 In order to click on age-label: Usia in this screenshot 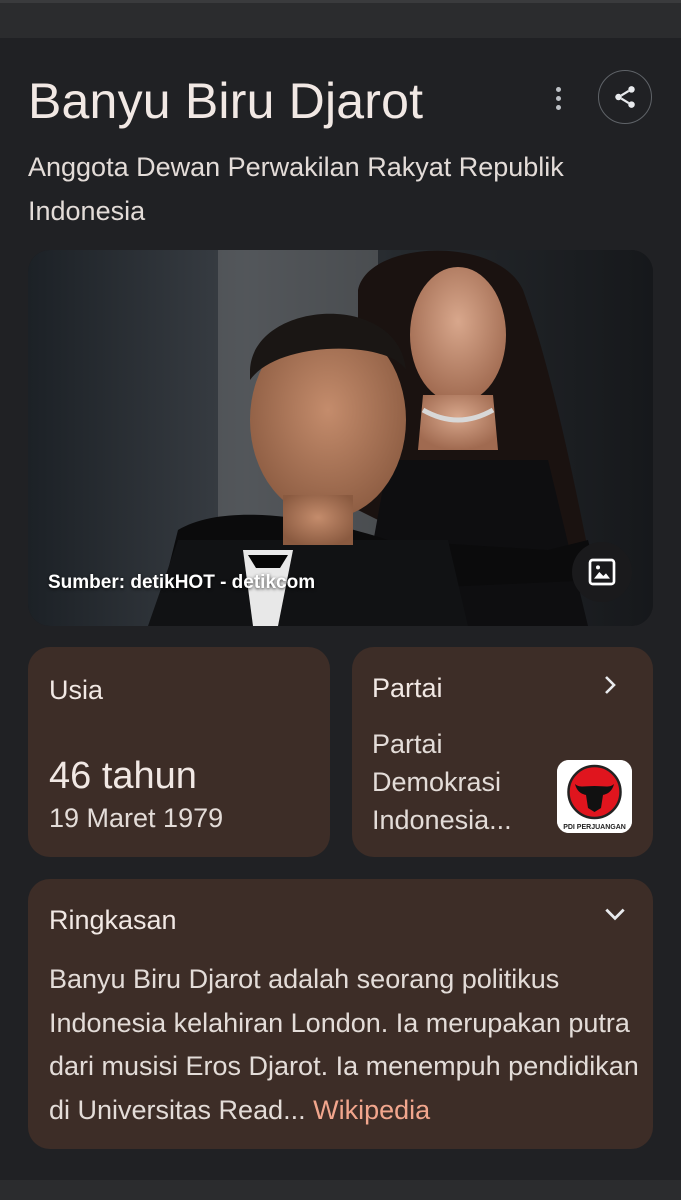, I will do `click(76, 690)`.